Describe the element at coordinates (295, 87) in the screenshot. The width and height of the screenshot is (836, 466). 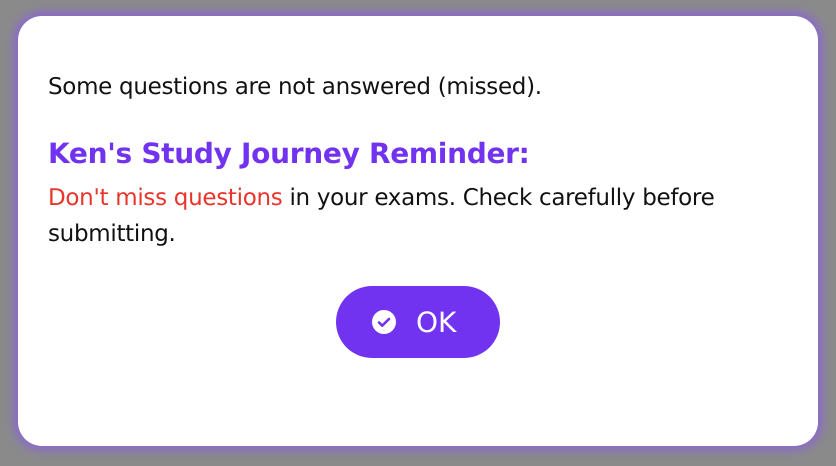
I see `message-text: Some questions are not answered (missed).` at that location.